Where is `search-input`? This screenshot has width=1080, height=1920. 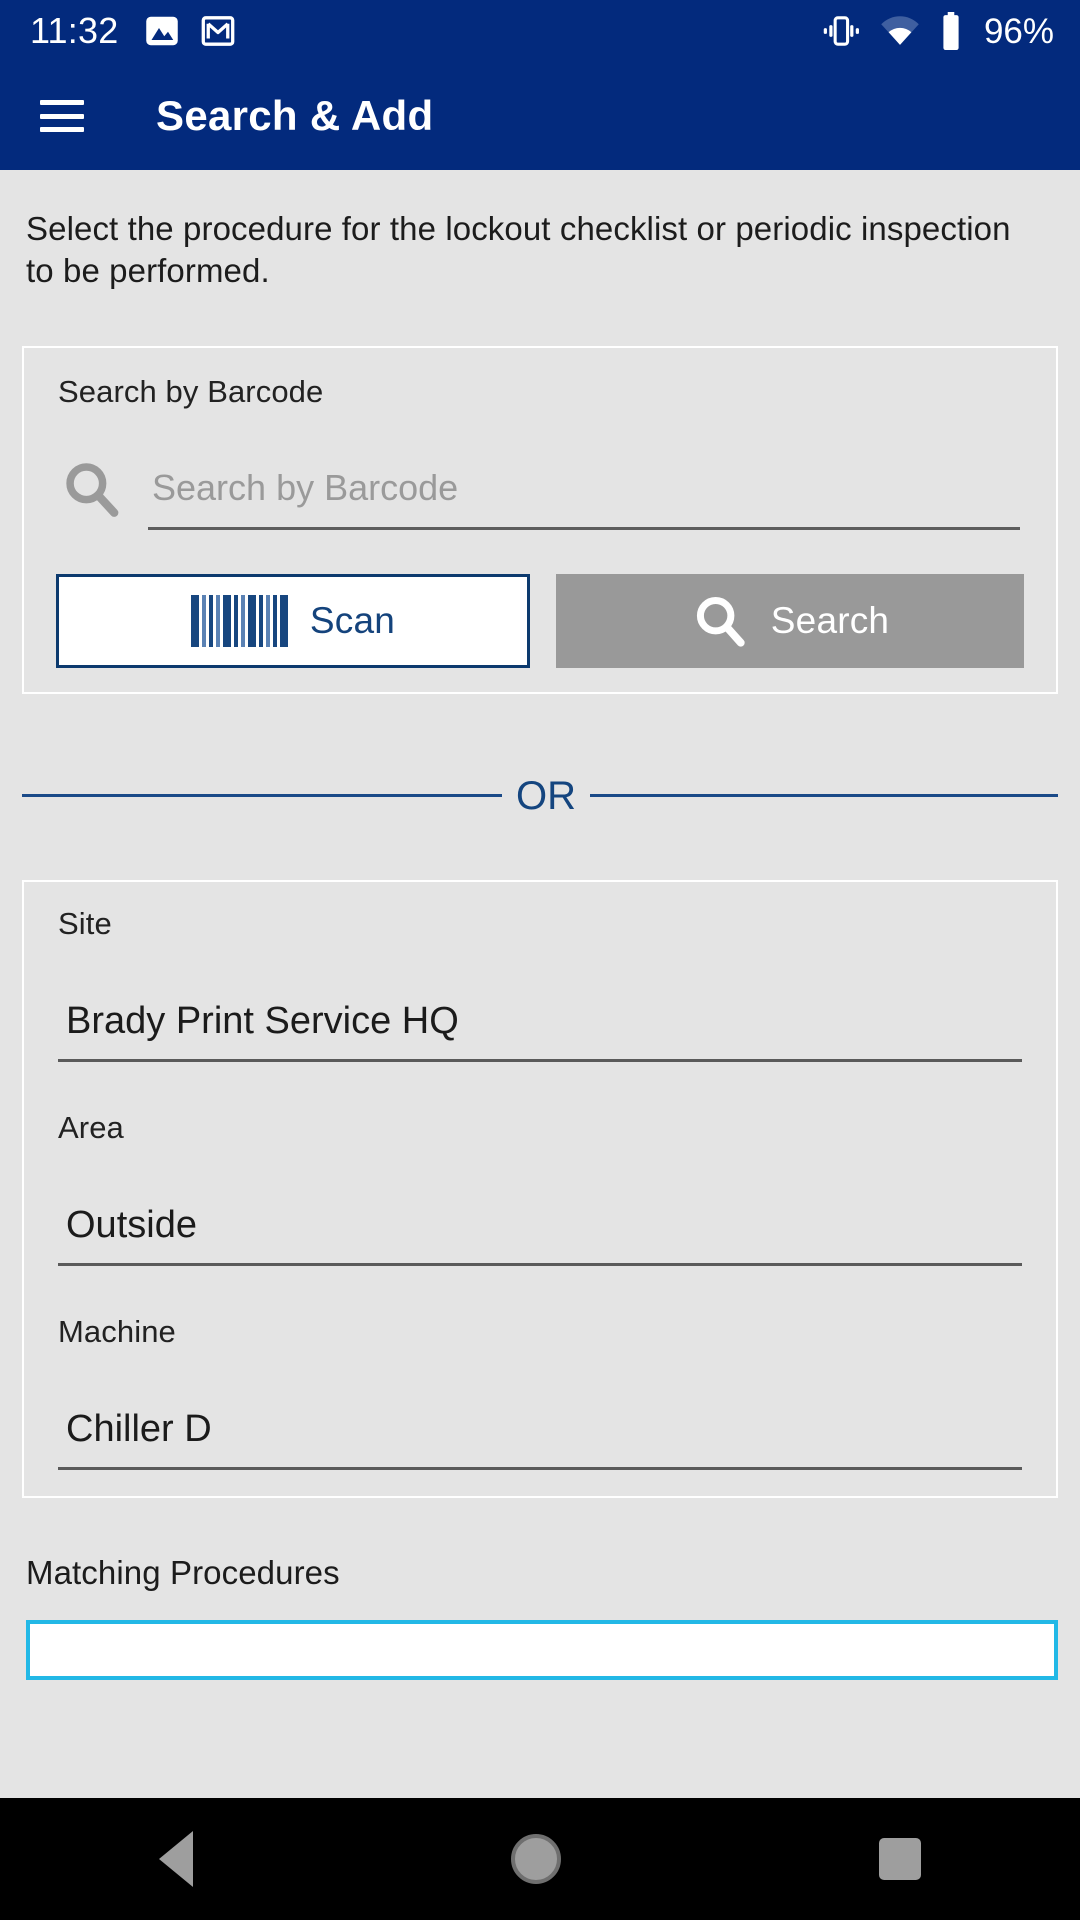
search-input is located at coordinates (584, 498).